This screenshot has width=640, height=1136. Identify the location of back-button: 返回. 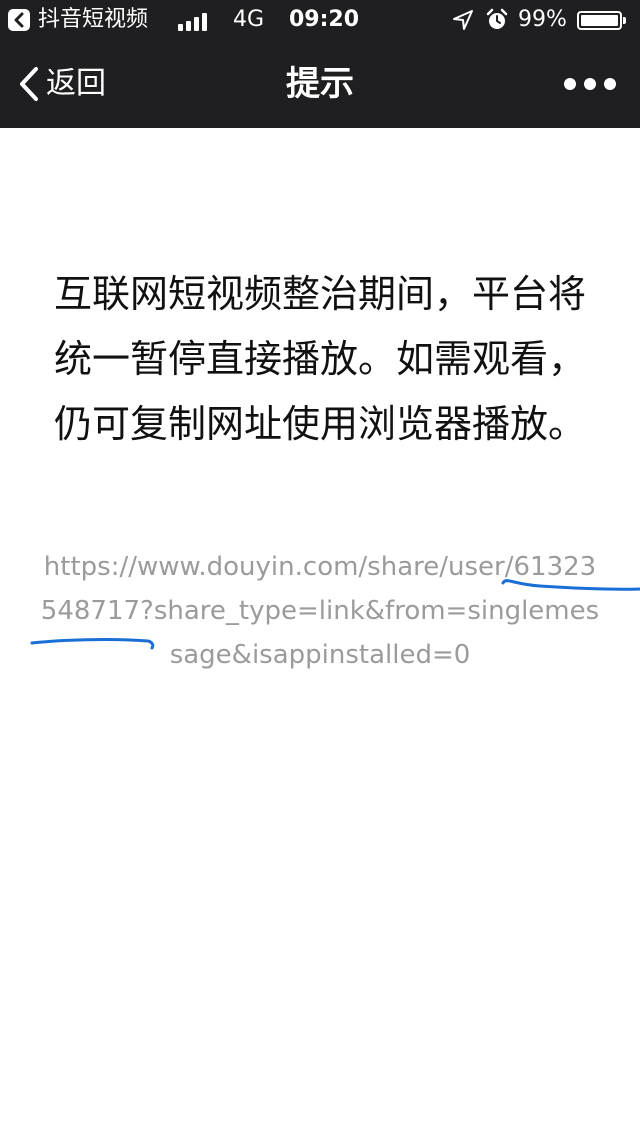
(62, 84).